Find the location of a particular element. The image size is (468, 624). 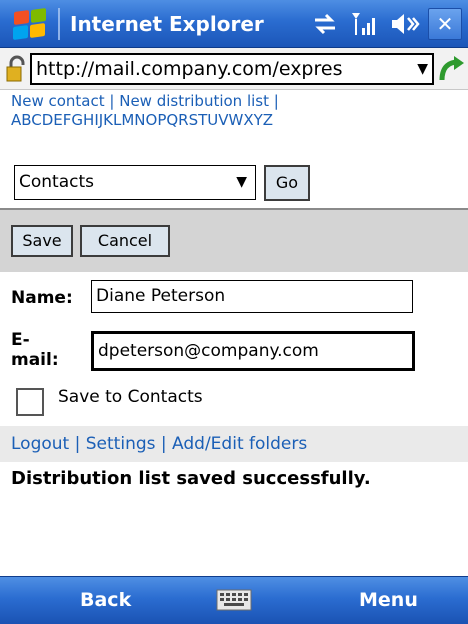

menu-softkey: Menu is located at coordinates (388, 600).